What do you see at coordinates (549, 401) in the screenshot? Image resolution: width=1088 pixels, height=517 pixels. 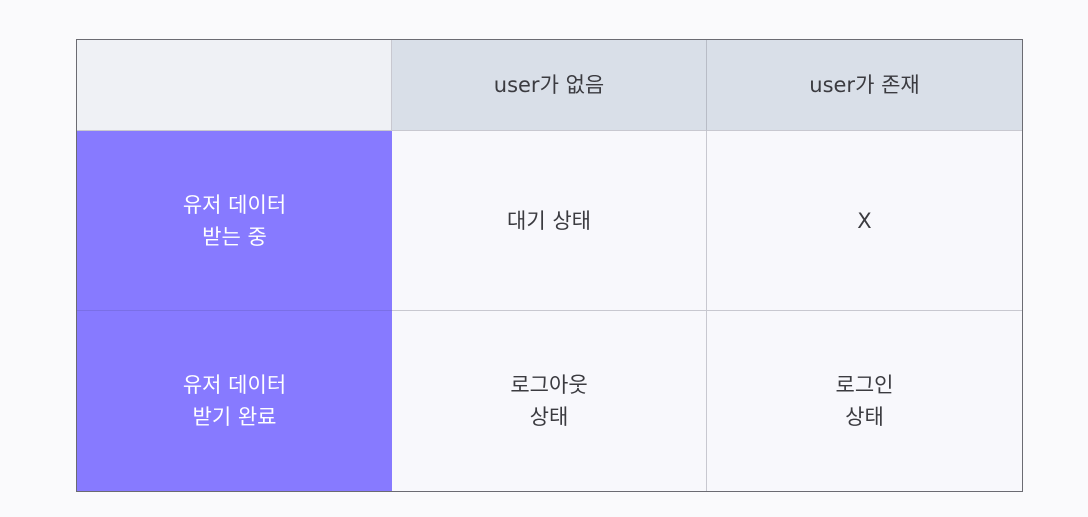 I see `cell-loaded-no-user: 로그아웃 상태` at bounding box center [549, 401].